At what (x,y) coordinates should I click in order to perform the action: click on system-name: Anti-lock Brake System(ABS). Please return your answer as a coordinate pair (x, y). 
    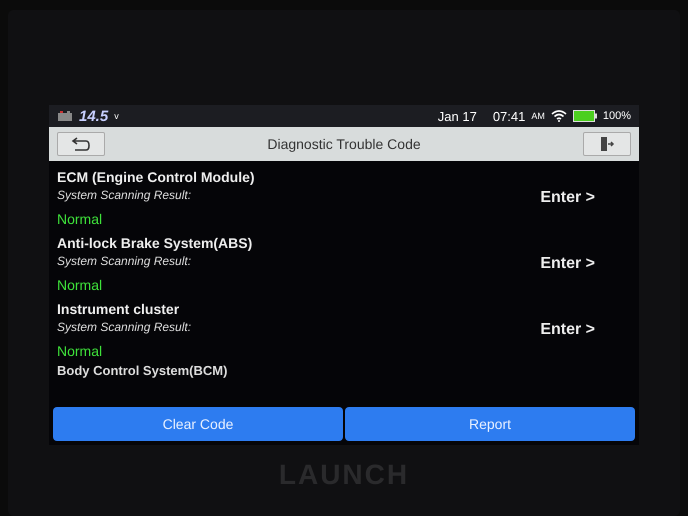
    Looking at the image, I should click on (154, 243).